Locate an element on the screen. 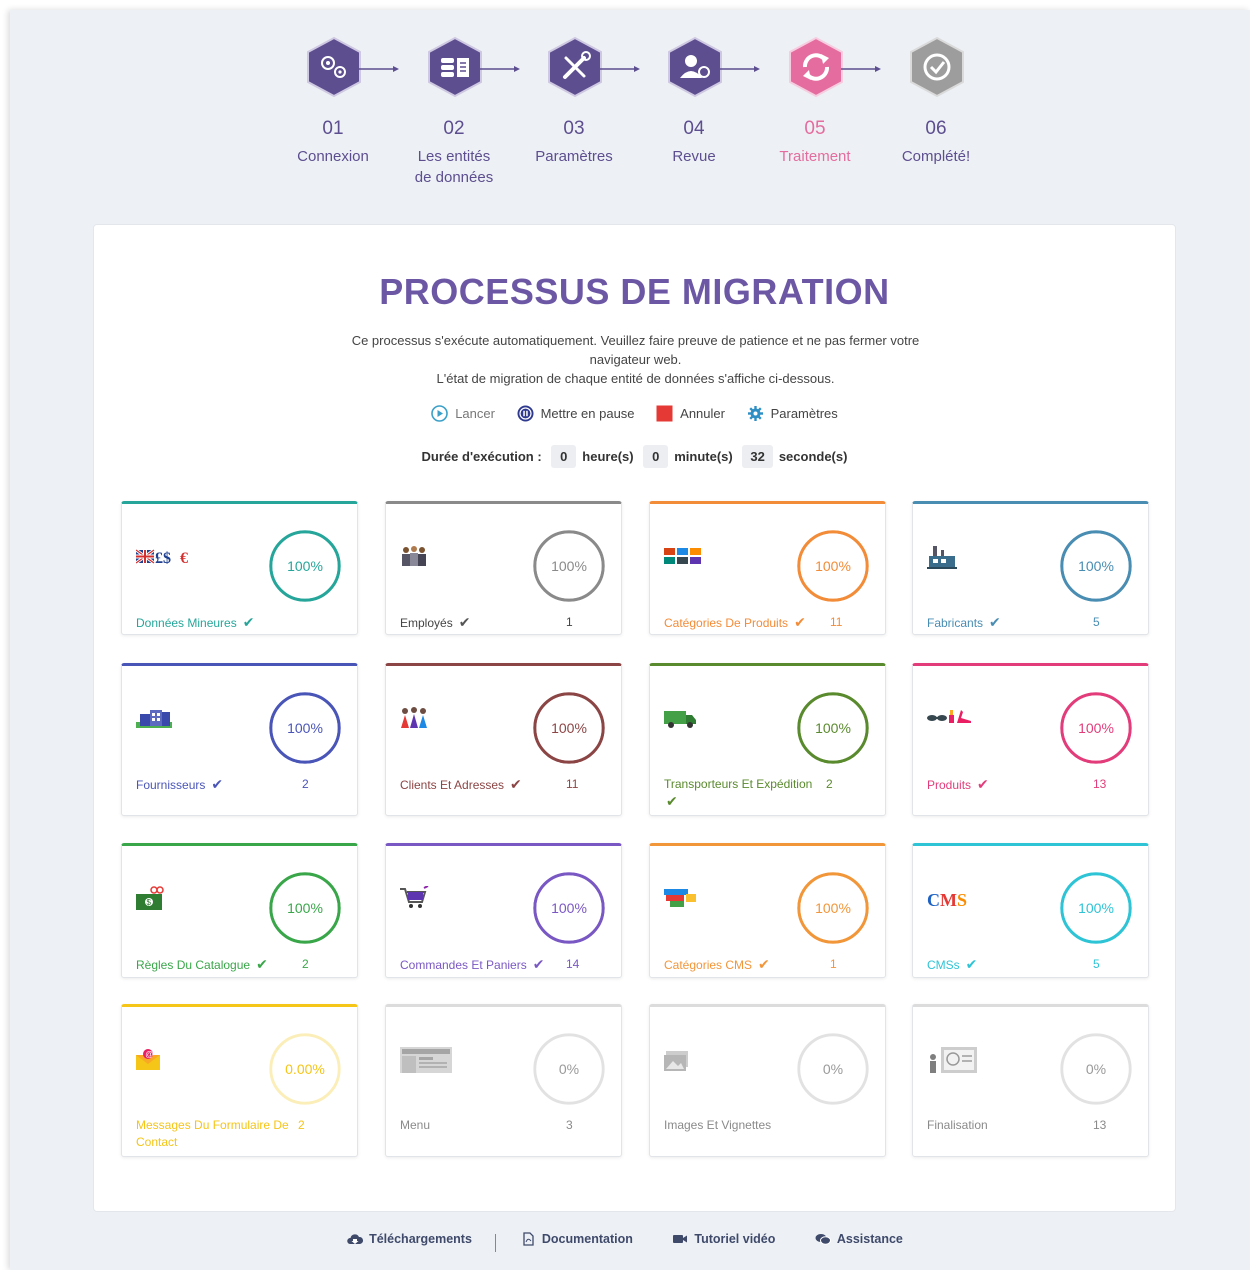 This screenshot has height=1270, width=1250. entity-name: Données Mineures ✔ is located at coordinates (216, 623).